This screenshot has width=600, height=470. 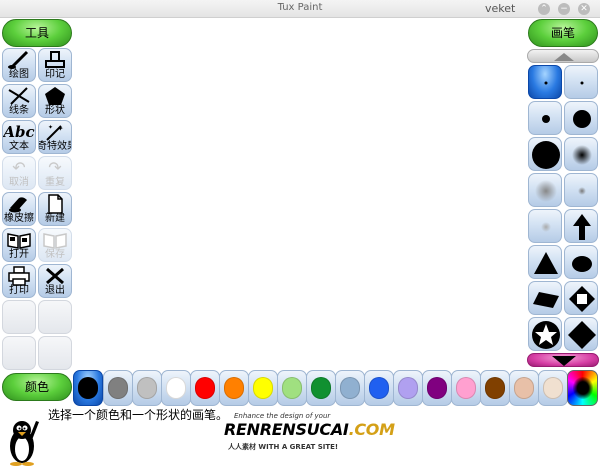 I want to click on paintbrush-icon, so click(x=19, y=60).